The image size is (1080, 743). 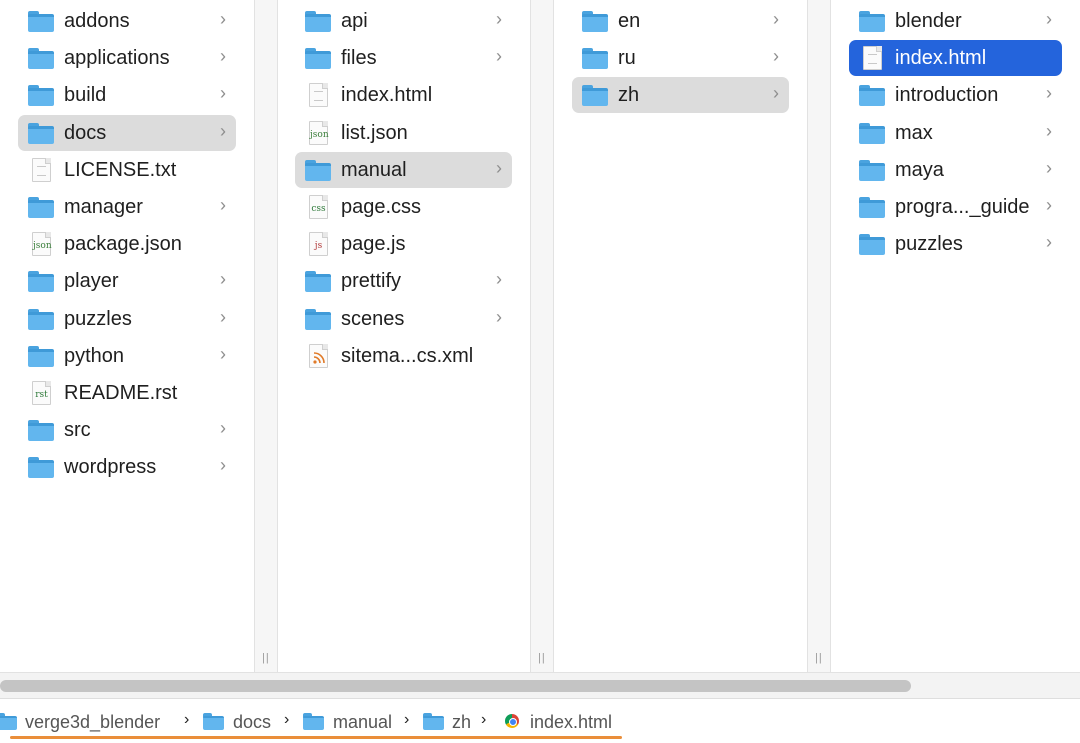 What do you see at coordinates (127, 58) in the screenshot?
I see `folder-item: applications ›` at bounding box center [127, 58].